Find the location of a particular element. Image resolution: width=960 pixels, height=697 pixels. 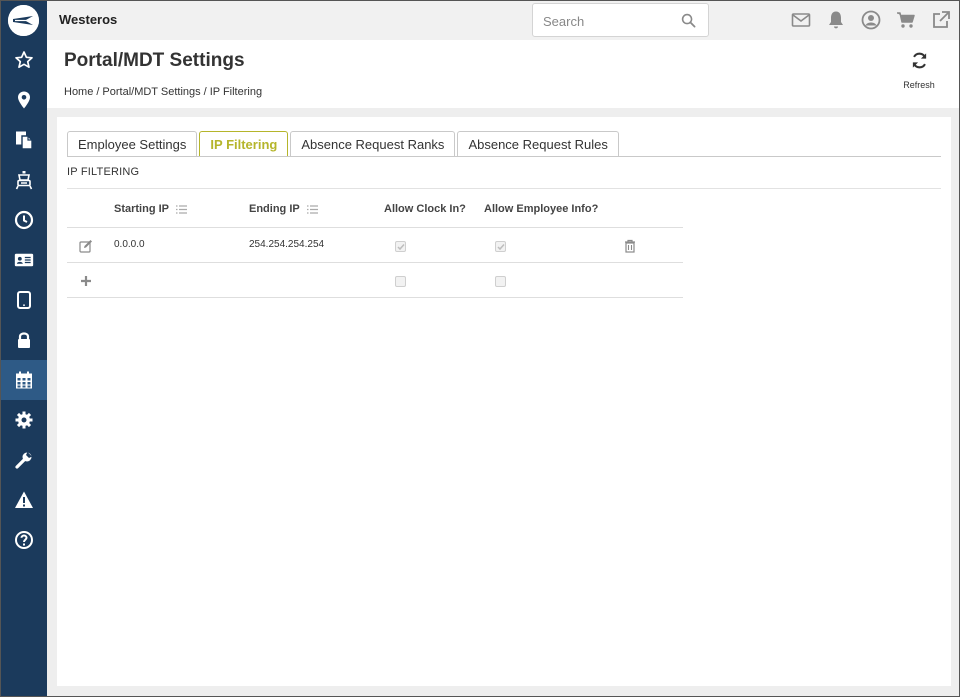

section-divider is located at coordinates (504, 188).